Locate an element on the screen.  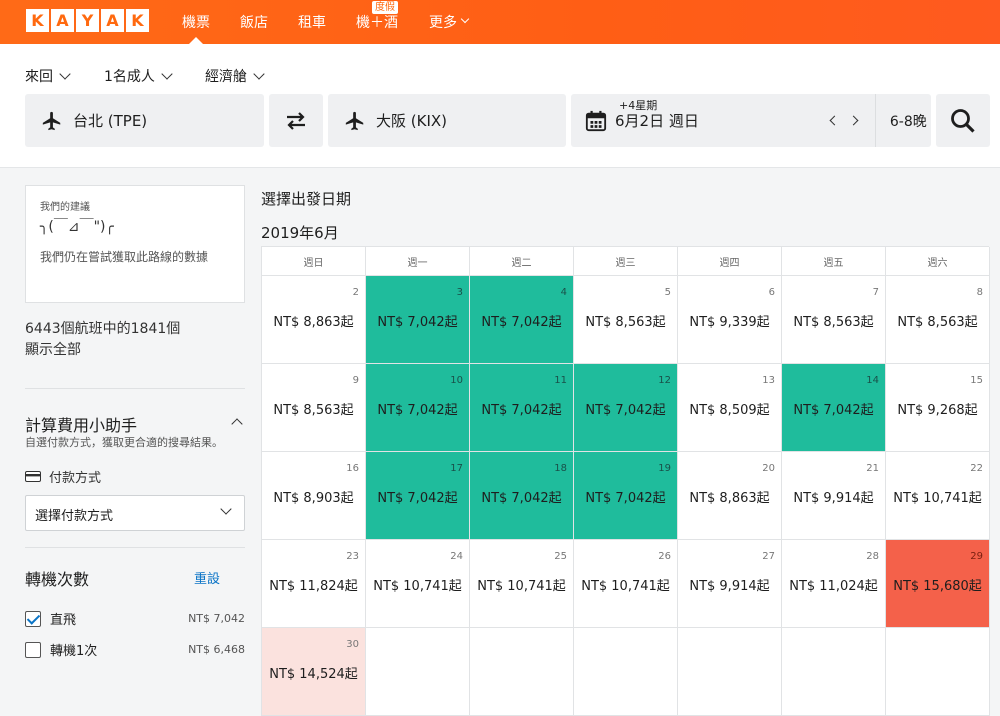
day-number: 16 is located at coordinates (352, 468).